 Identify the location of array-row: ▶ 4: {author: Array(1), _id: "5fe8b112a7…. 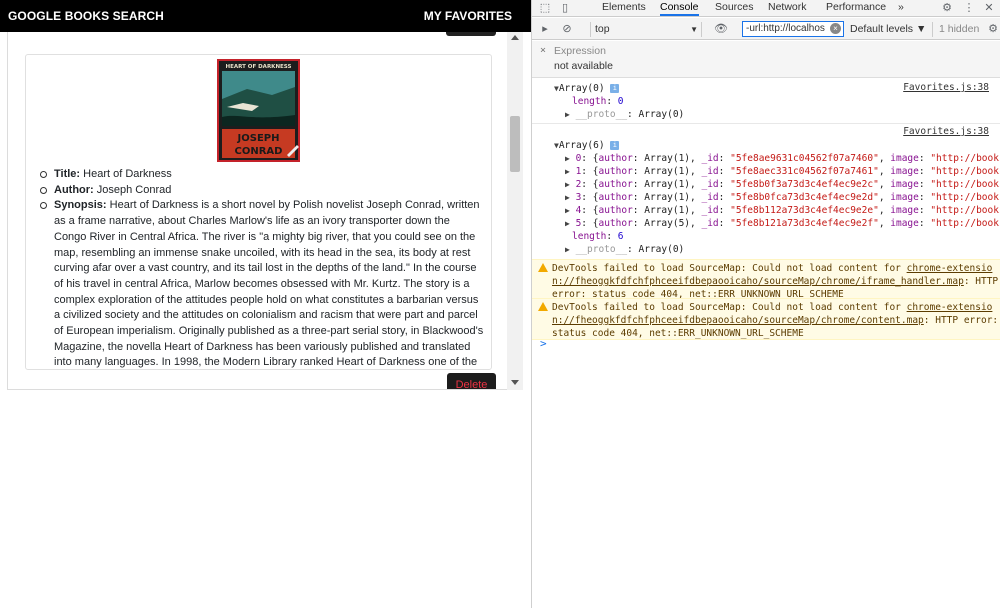
(782, 210).